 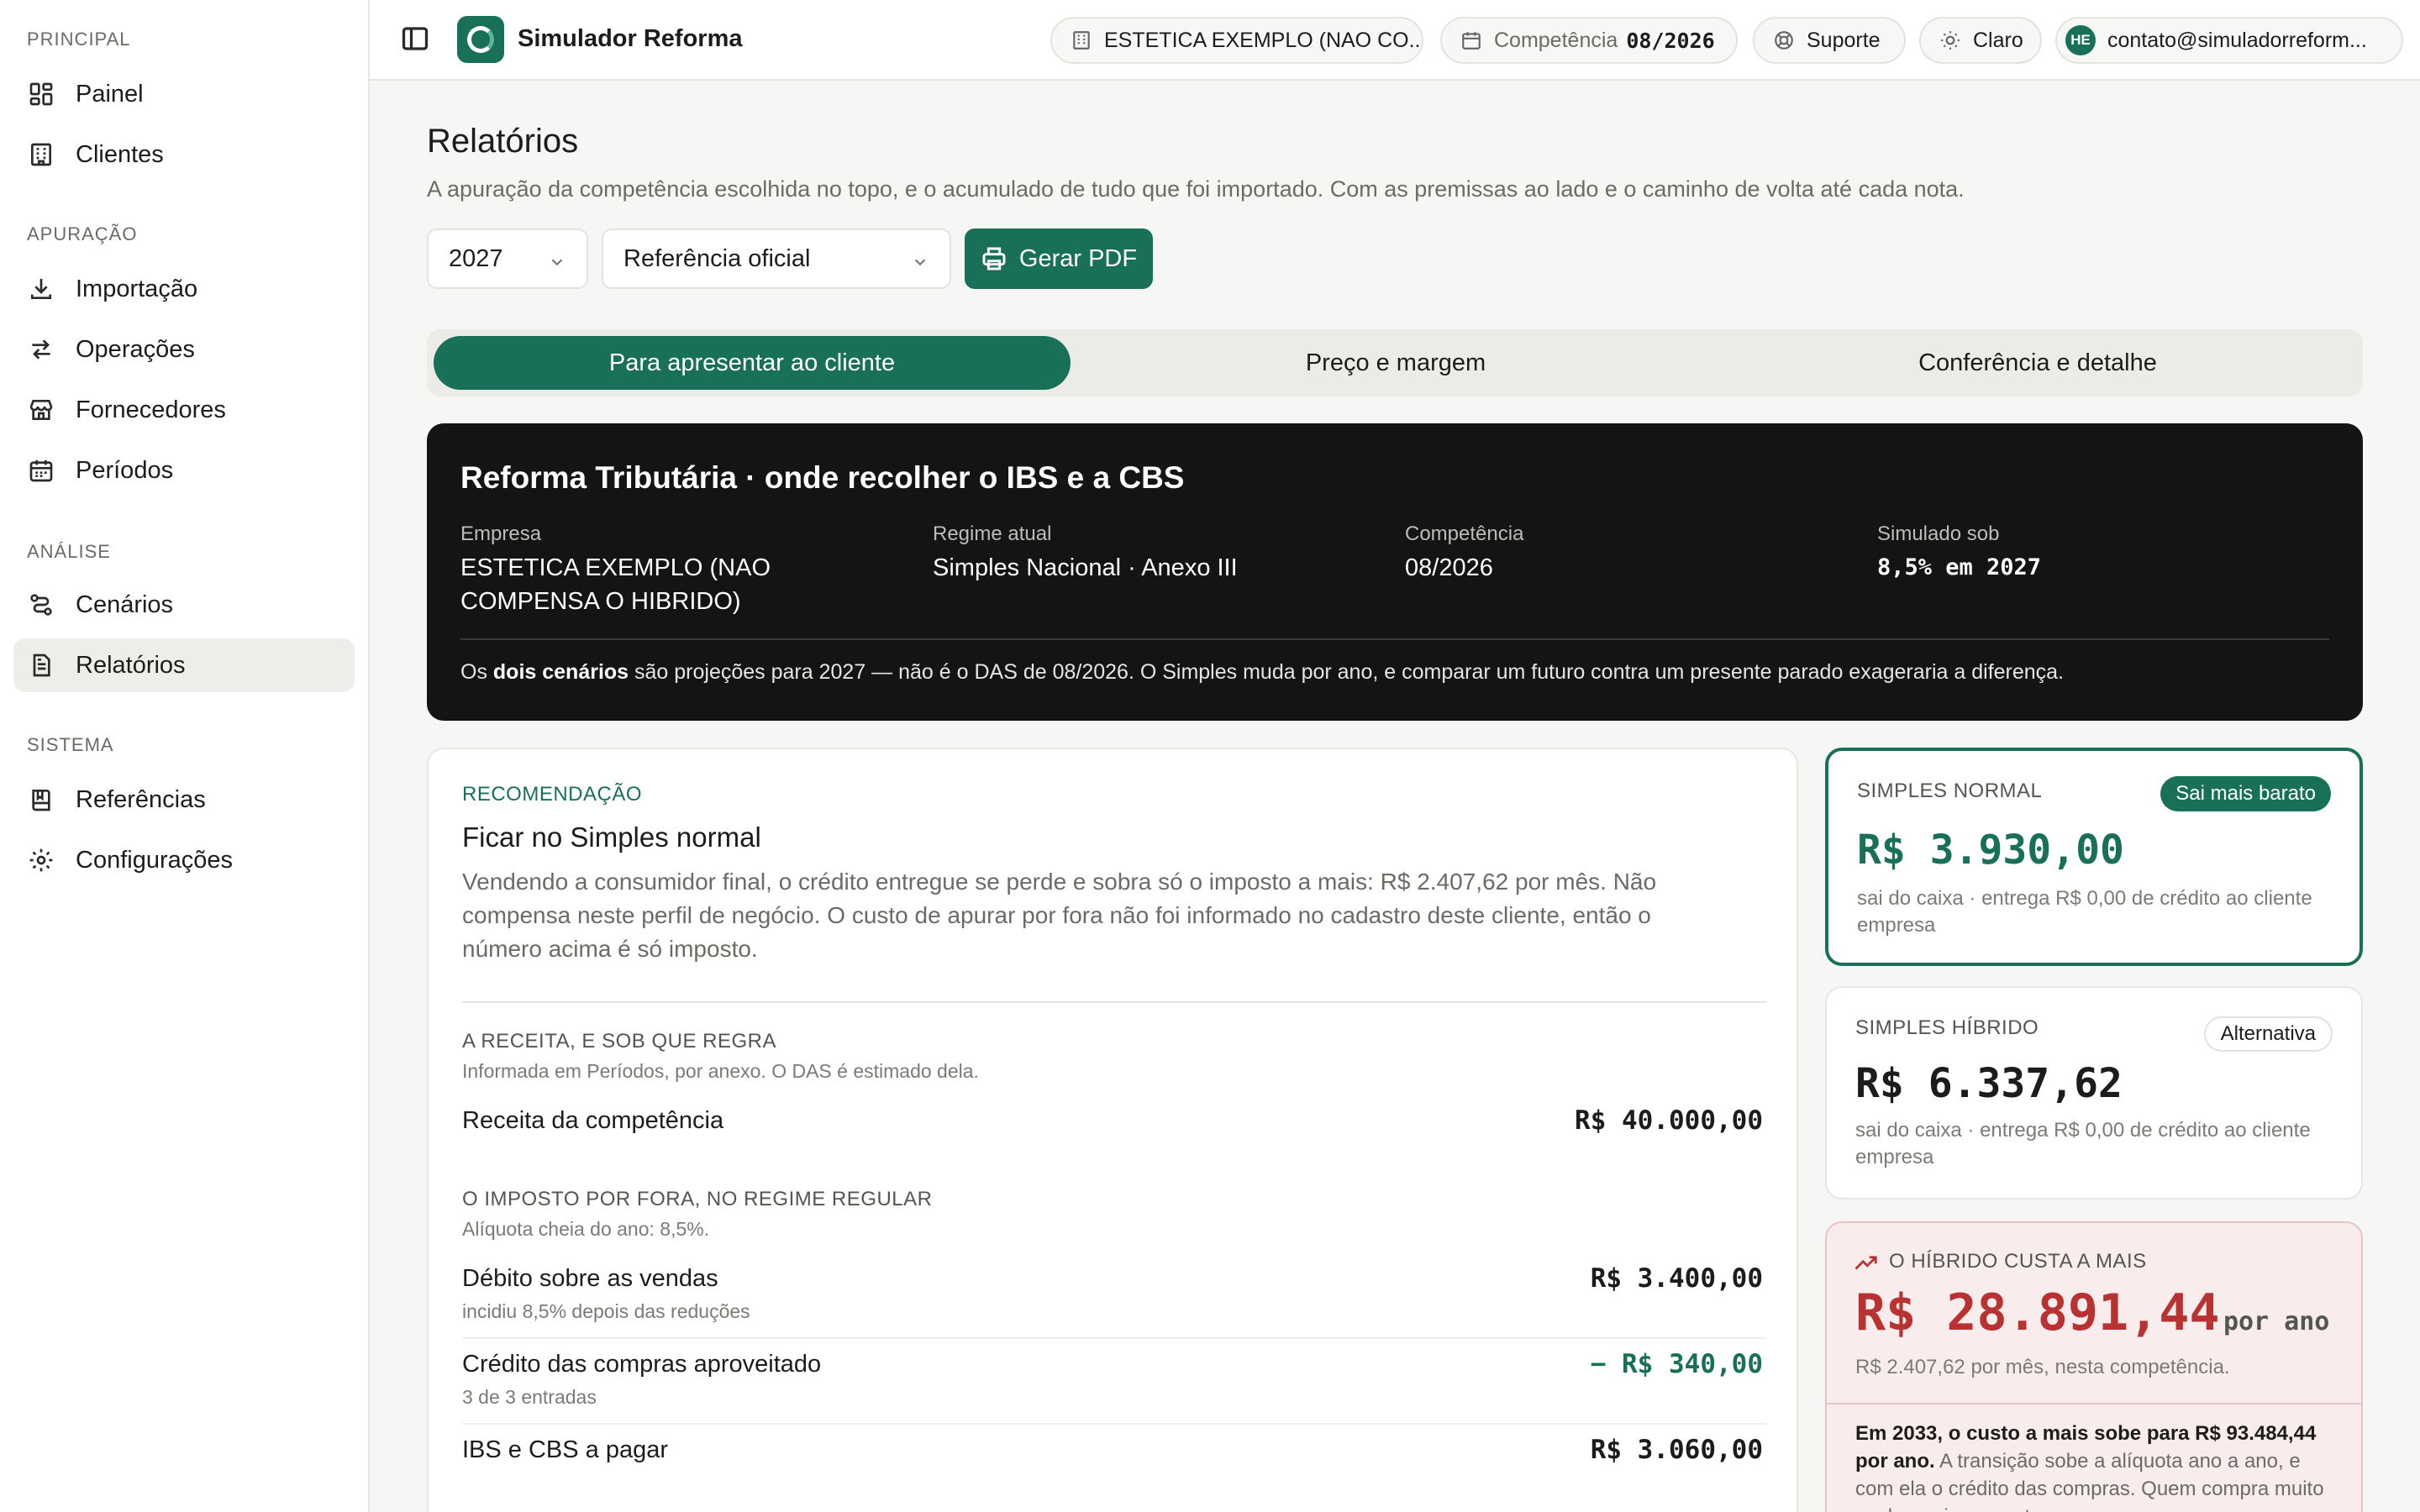 I want to click on extra-cost-unit: por ano, so click(x=2276, y=1321).